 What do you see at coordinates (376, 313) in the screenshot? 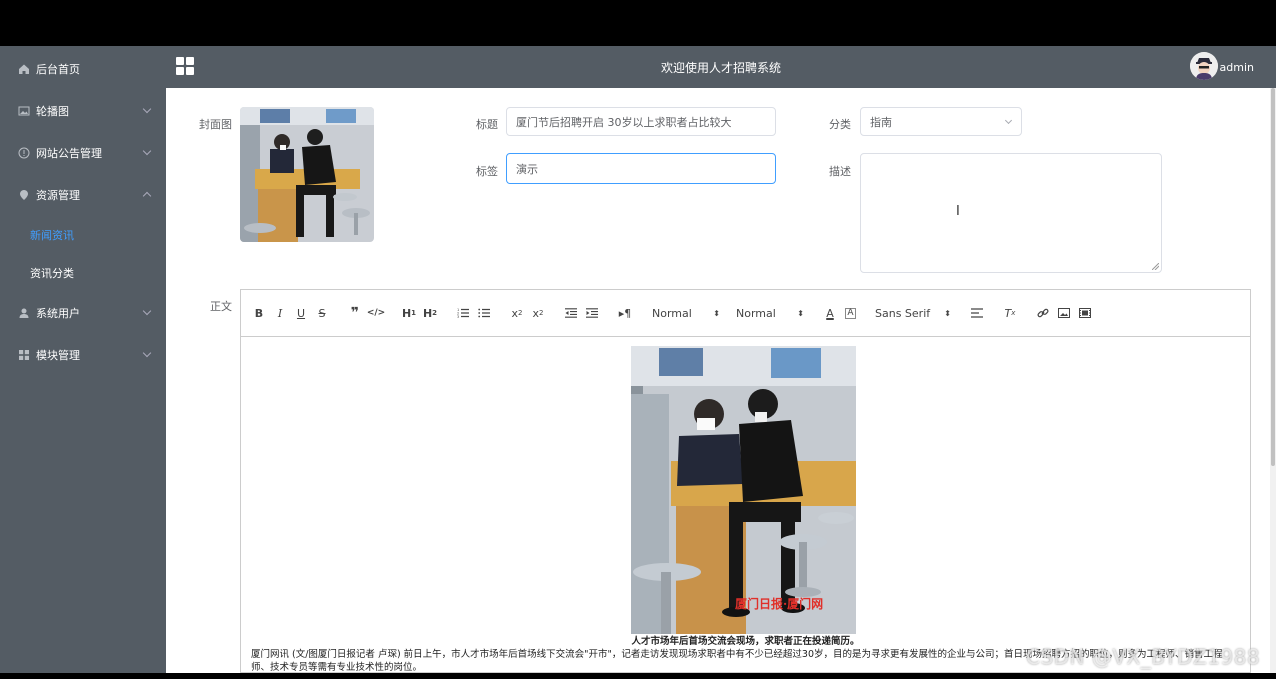
I see `code-block-icon: </>` at bounding box center [376, 313].